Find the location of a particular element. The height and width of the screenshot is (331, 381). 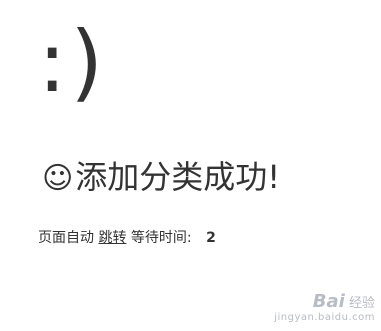

watermark-brand-suffix: 经验 is located at coordinates (361, 304).